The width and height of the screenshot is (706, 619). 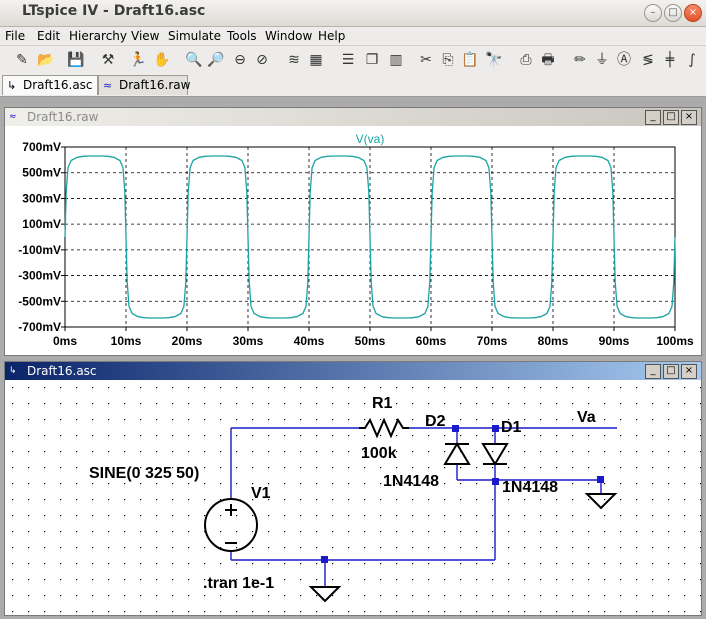 What do you see at coordinates (348, 60) in the screenshot?
I see `tile-horizontal-icon: ☰` at bounding box center [348, 60].